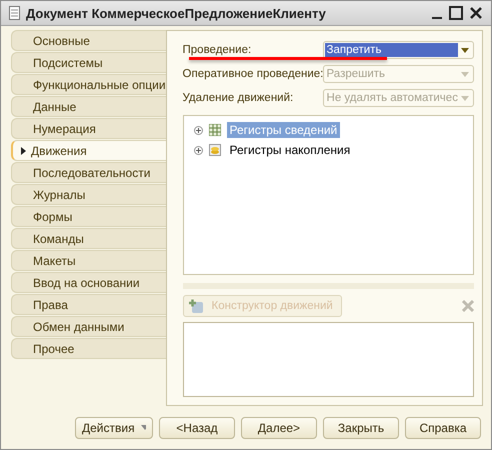 This screenshot has width=492, height=450. I want to click on sidebar-tab: Обмен данными, so click(88, 327).